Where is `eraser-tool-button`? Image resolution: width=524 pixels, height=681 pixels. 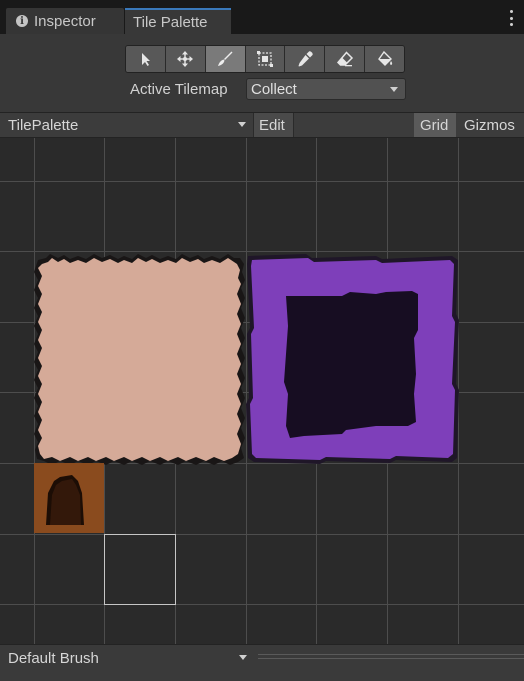
eraser-tool-button is located at coordinates (345, 59).